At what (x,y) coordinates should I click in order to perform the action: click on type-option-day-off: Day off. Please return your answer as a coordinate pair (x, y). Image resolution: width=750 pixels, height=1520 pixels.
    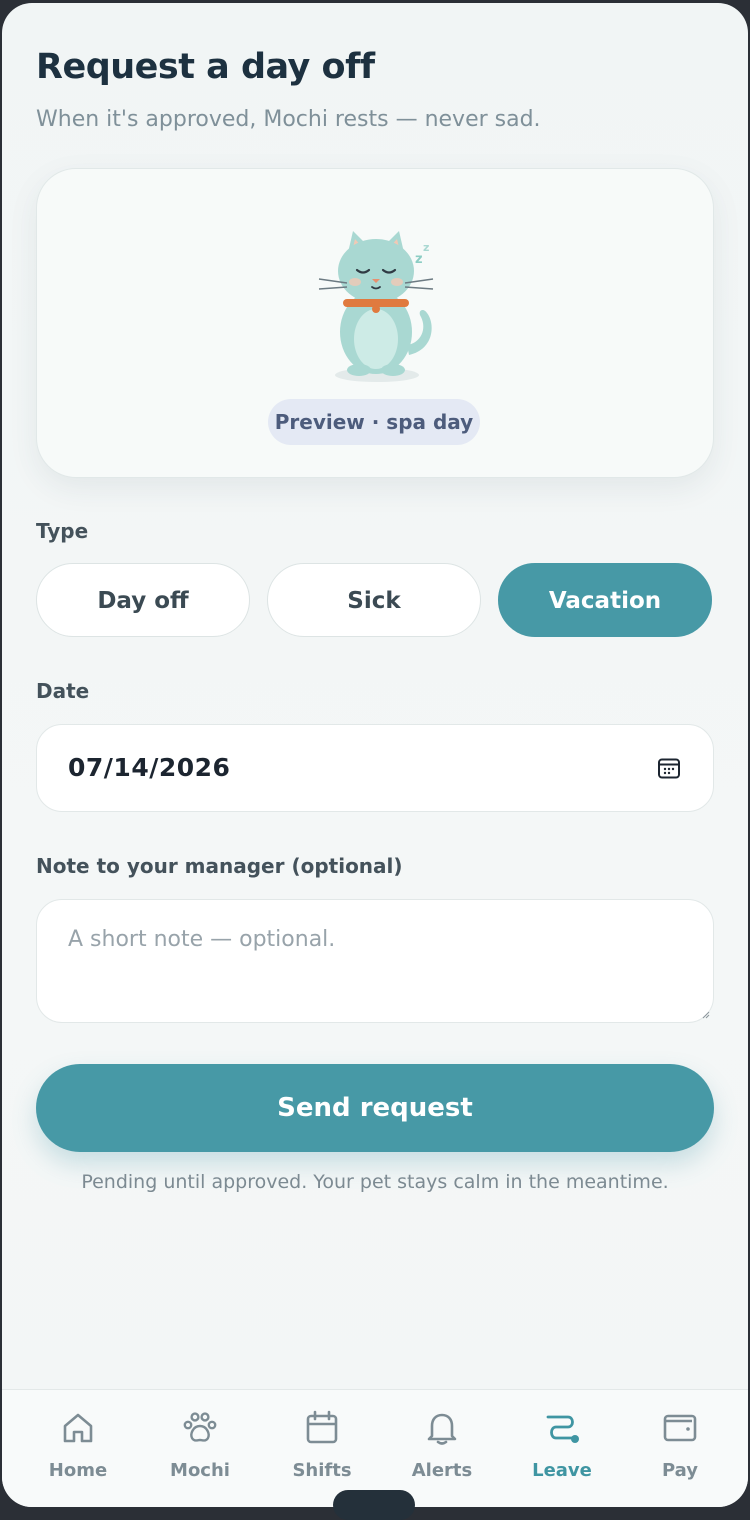
    Looking at the image, I should click on (143, 600).